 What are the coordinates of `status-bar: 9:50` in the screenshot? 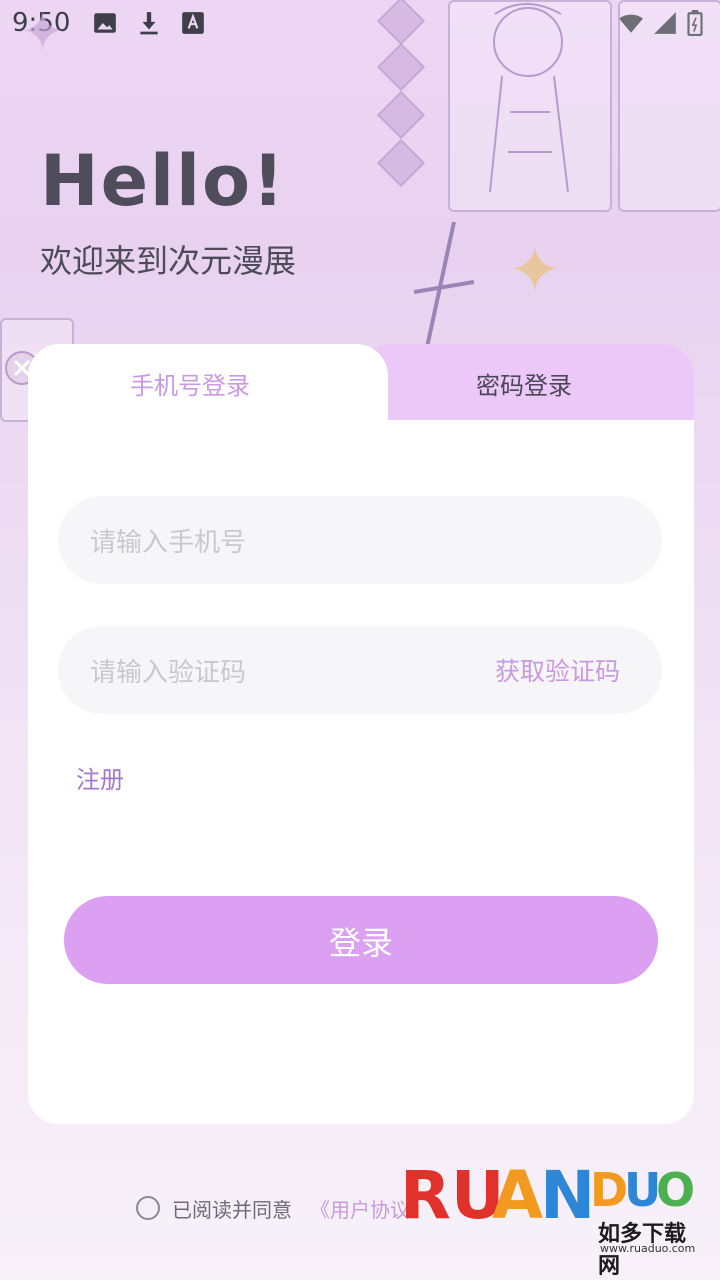 It's located at (360, 25).